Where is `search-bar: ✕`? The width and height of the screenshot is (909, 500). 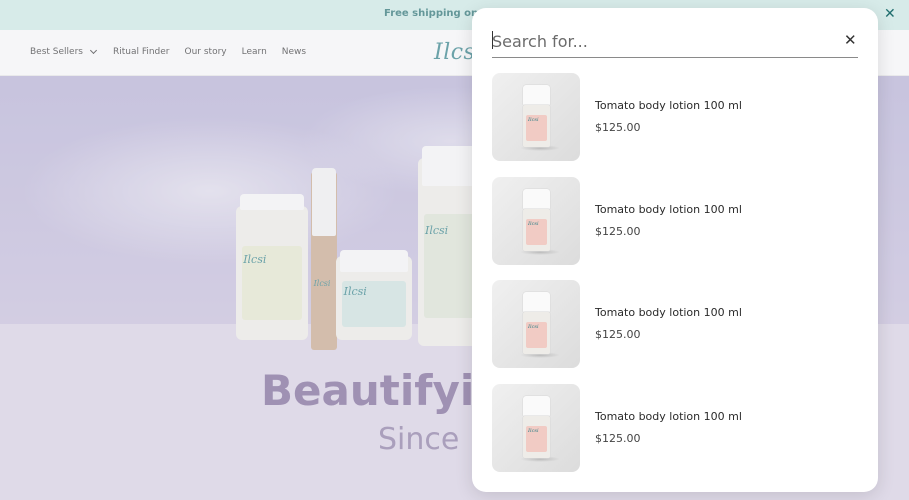 search-bar: ✕ is located at coordinates (675, 42).